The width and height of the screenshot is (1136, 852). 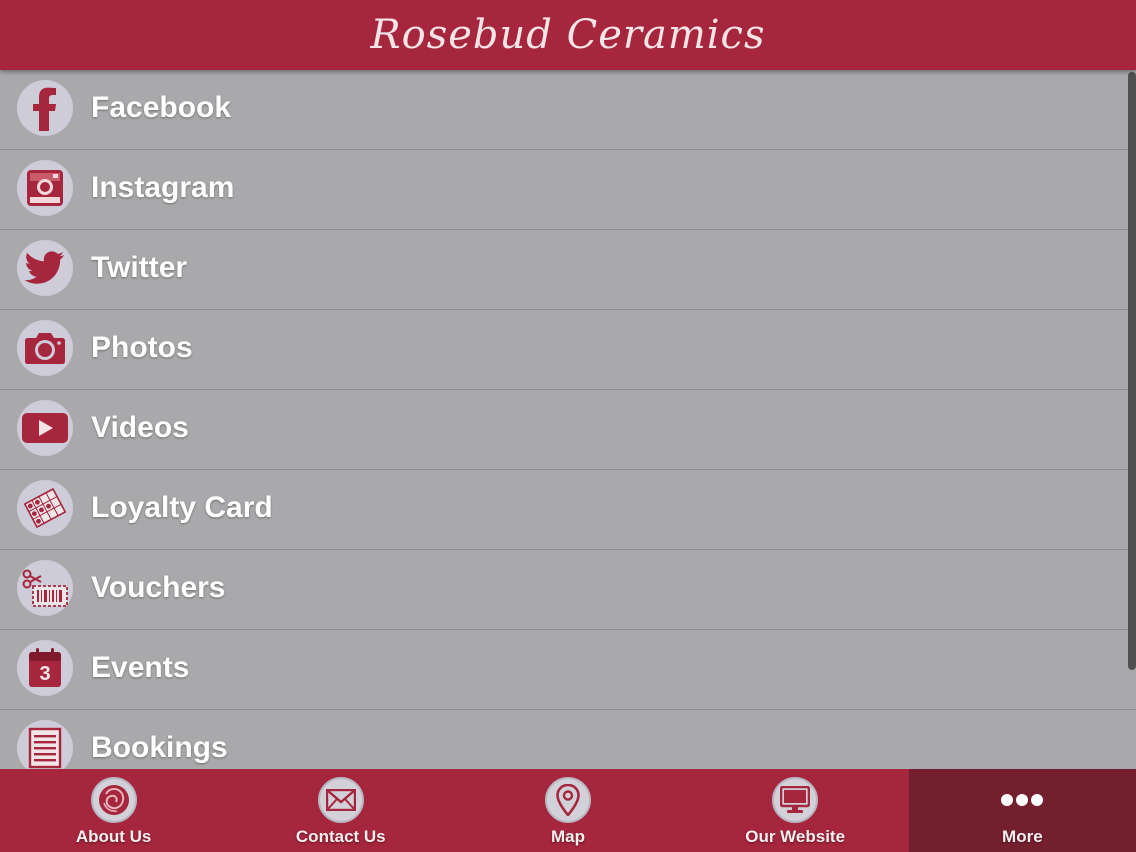 What do you see at coordinates (567, 836) in the screenshot?
I see `tab-label: Map` at bounding box center [567, 836].